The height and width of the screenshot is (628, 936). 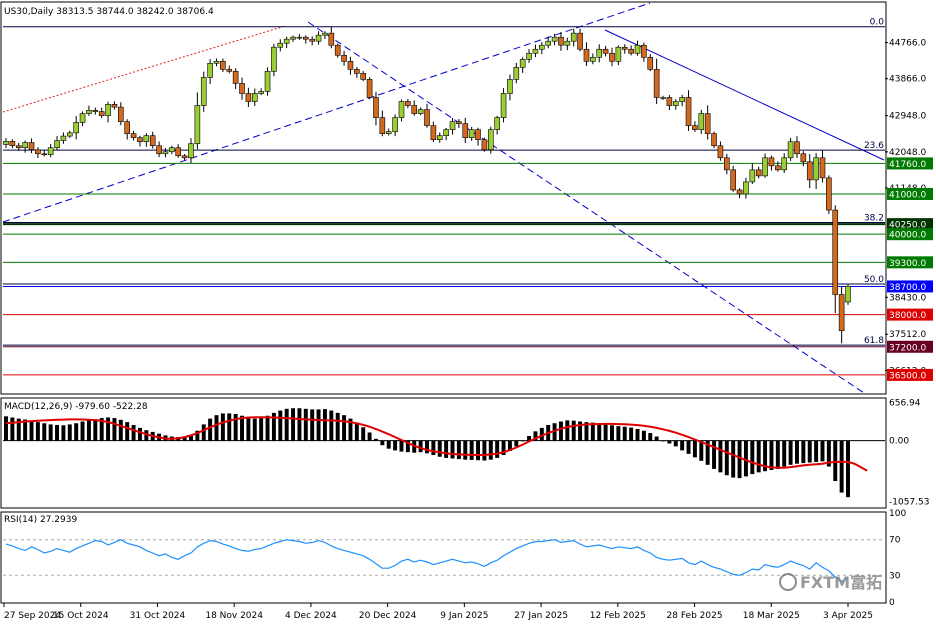 I want to click on time-tick-label: 31 Oct 2024, so click(x=158, y=616).